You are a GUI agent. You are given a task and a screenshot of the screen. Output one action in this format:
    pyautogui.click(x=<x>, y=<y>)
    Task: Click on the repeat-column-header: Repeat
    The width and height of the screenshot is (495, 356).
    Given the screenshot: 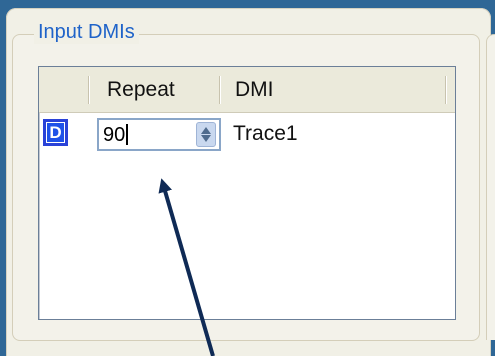 What is the action you would take?
    pyautogui.click(x=164, y=89)
    